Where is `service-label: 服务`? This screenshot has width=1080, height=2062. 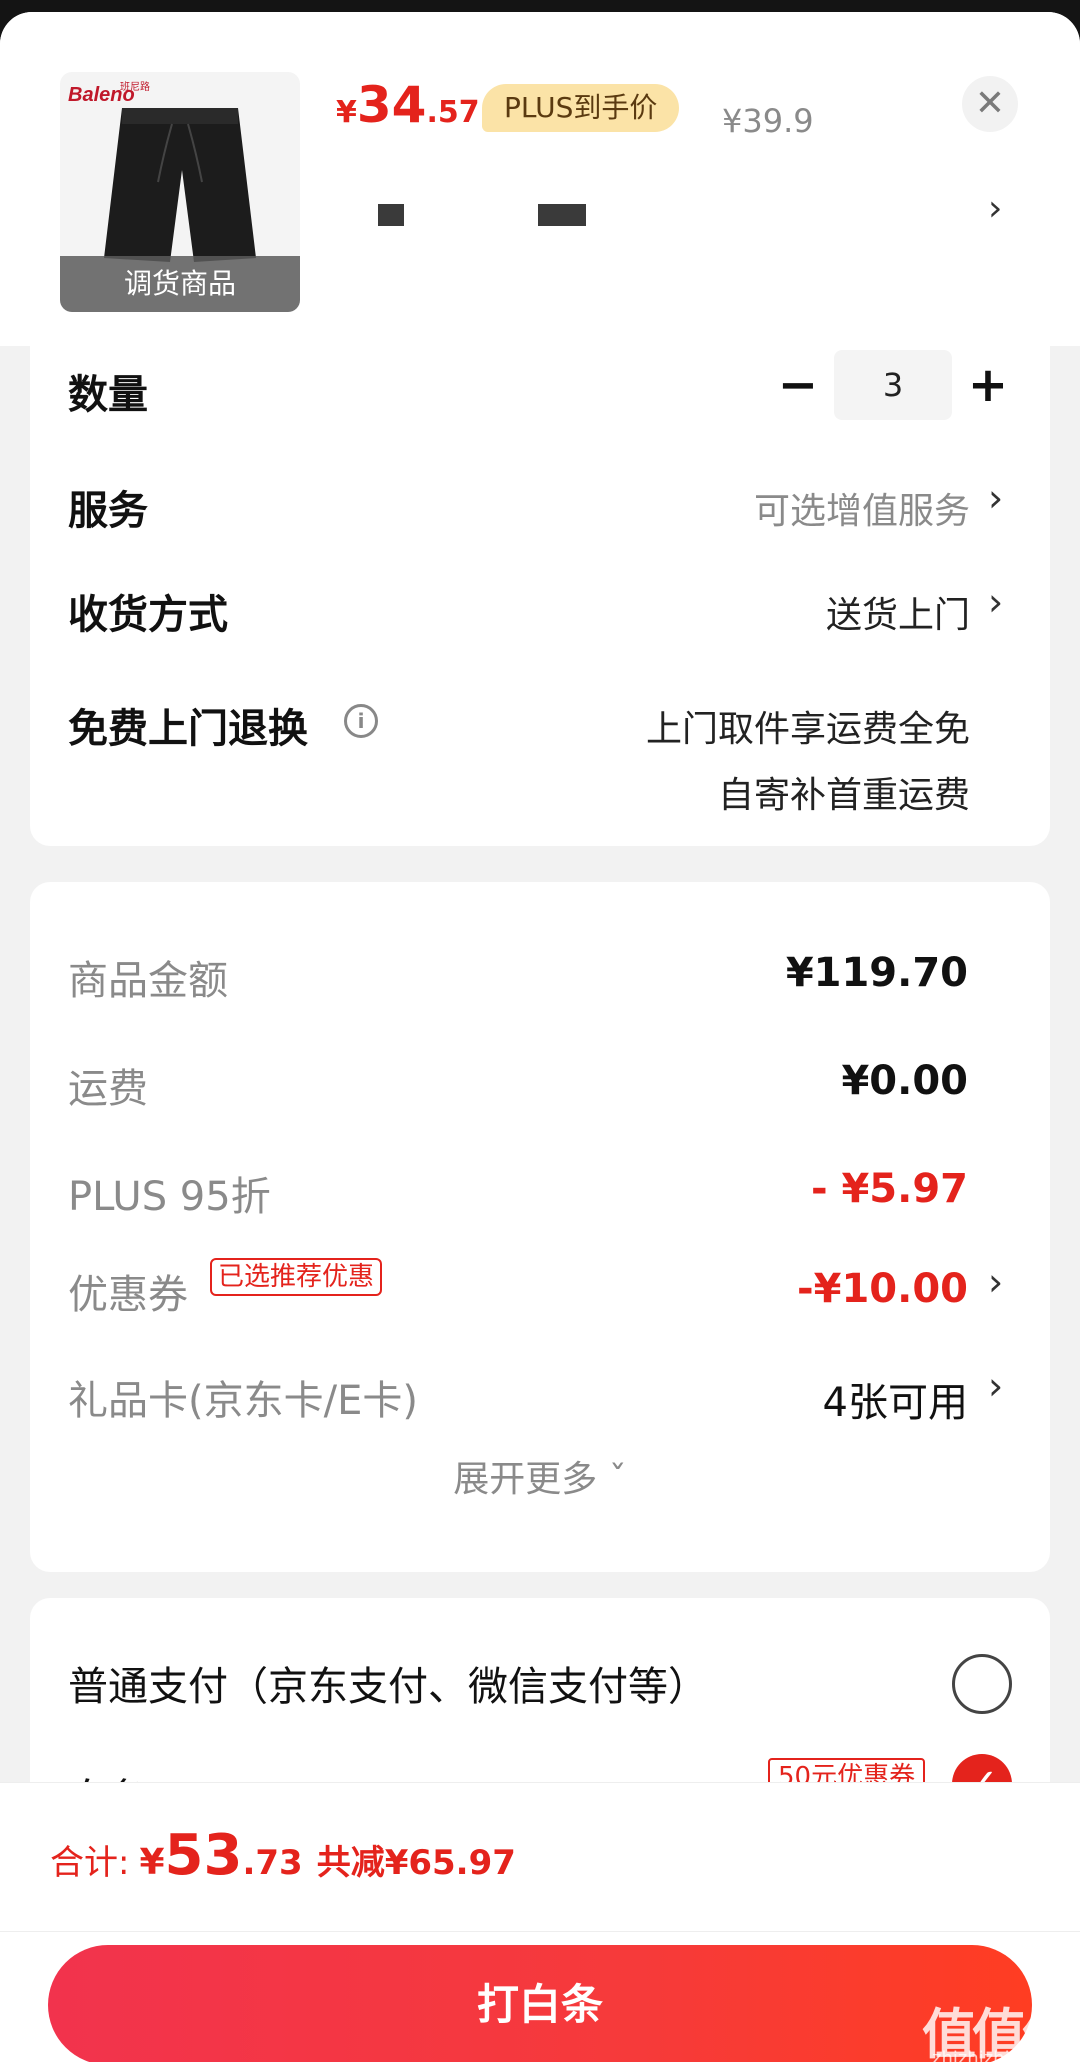 service-label: 服务 is located at coordinates (108, 511).